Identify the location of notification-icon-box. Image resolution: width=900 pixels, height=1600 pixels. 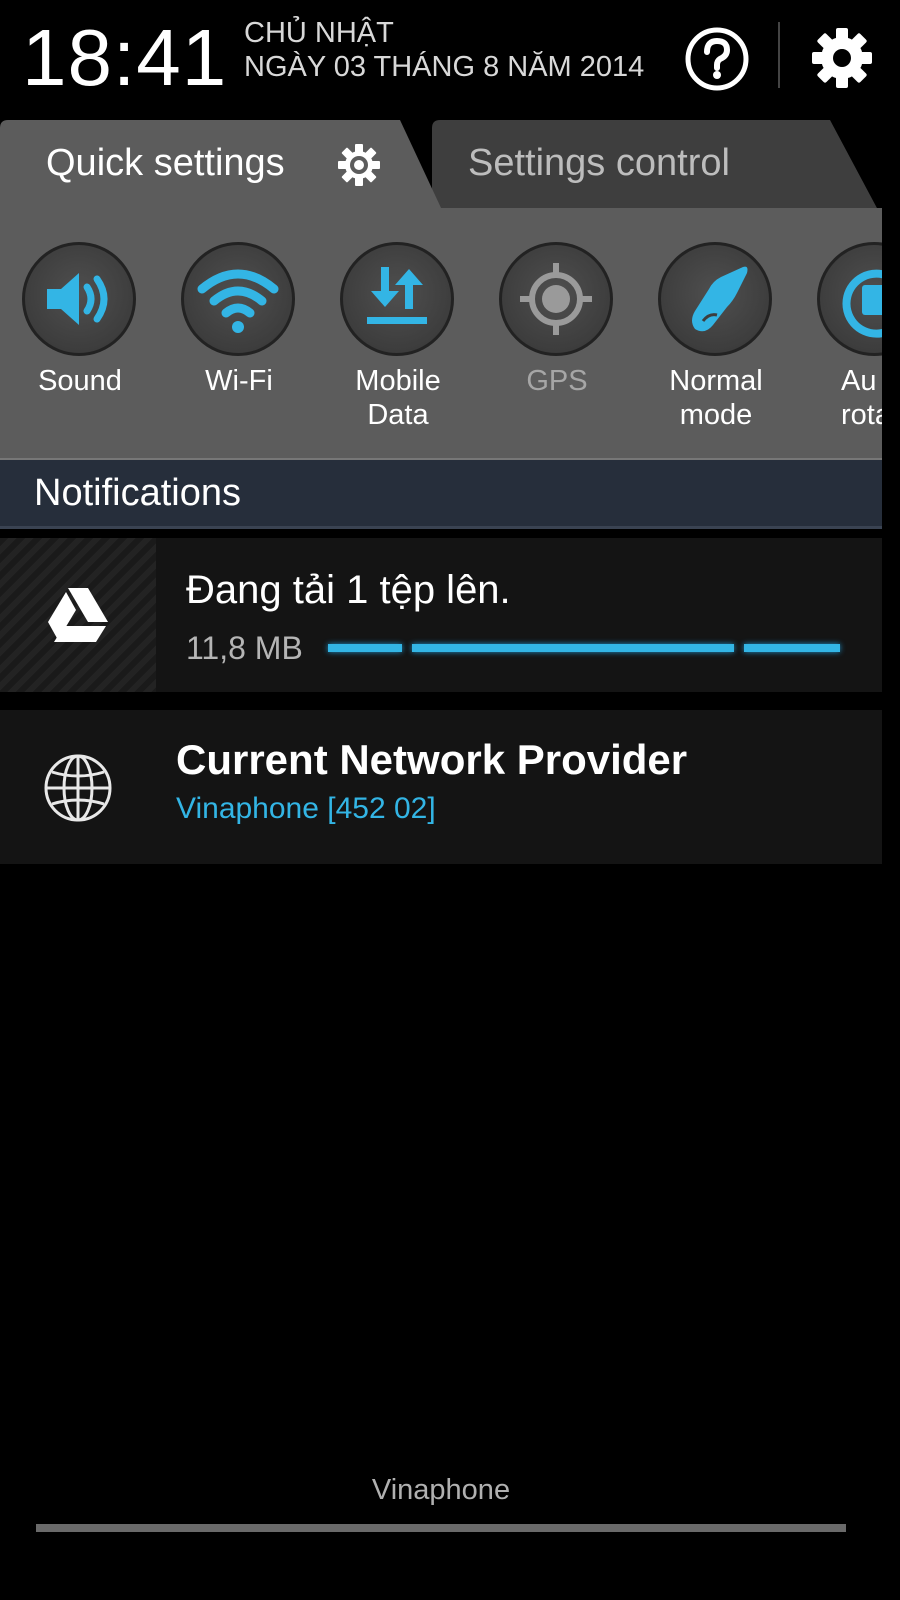
(78, 615).